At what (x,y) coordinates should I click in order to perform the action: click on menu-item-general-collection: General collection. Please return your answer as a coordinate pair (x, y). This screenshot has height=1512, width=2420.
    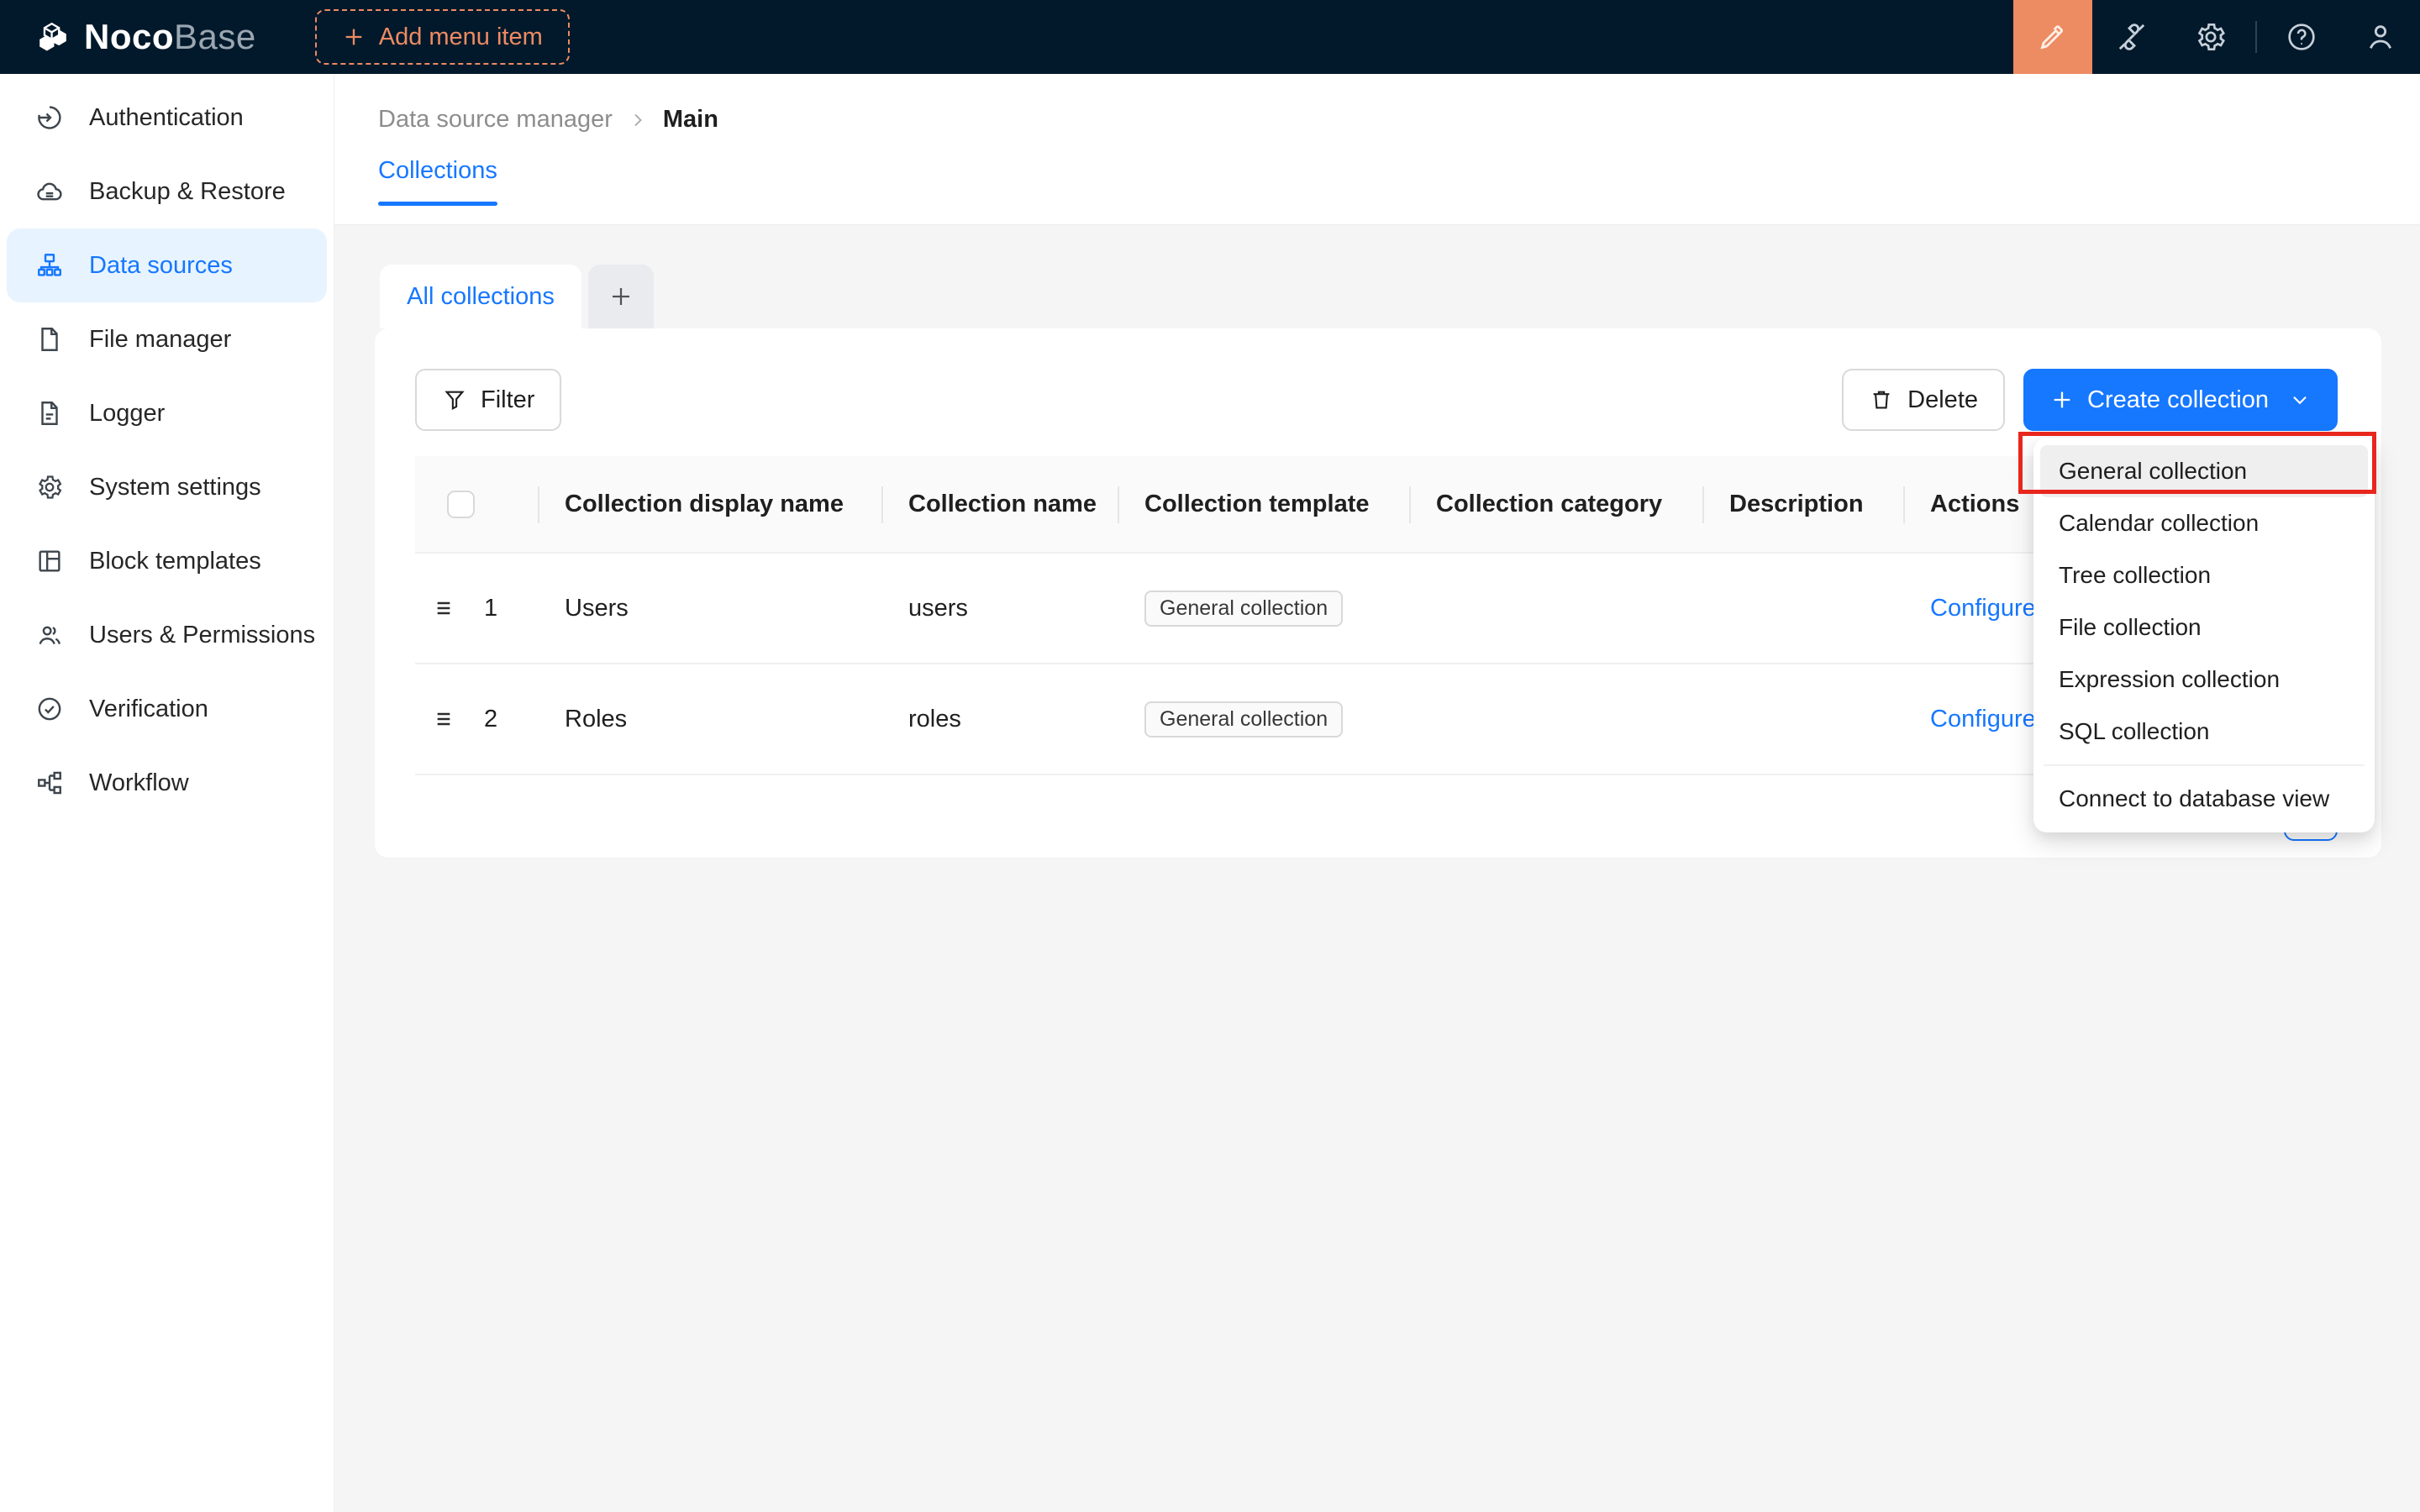
    Looking at the image, I should click on (2204, 471).